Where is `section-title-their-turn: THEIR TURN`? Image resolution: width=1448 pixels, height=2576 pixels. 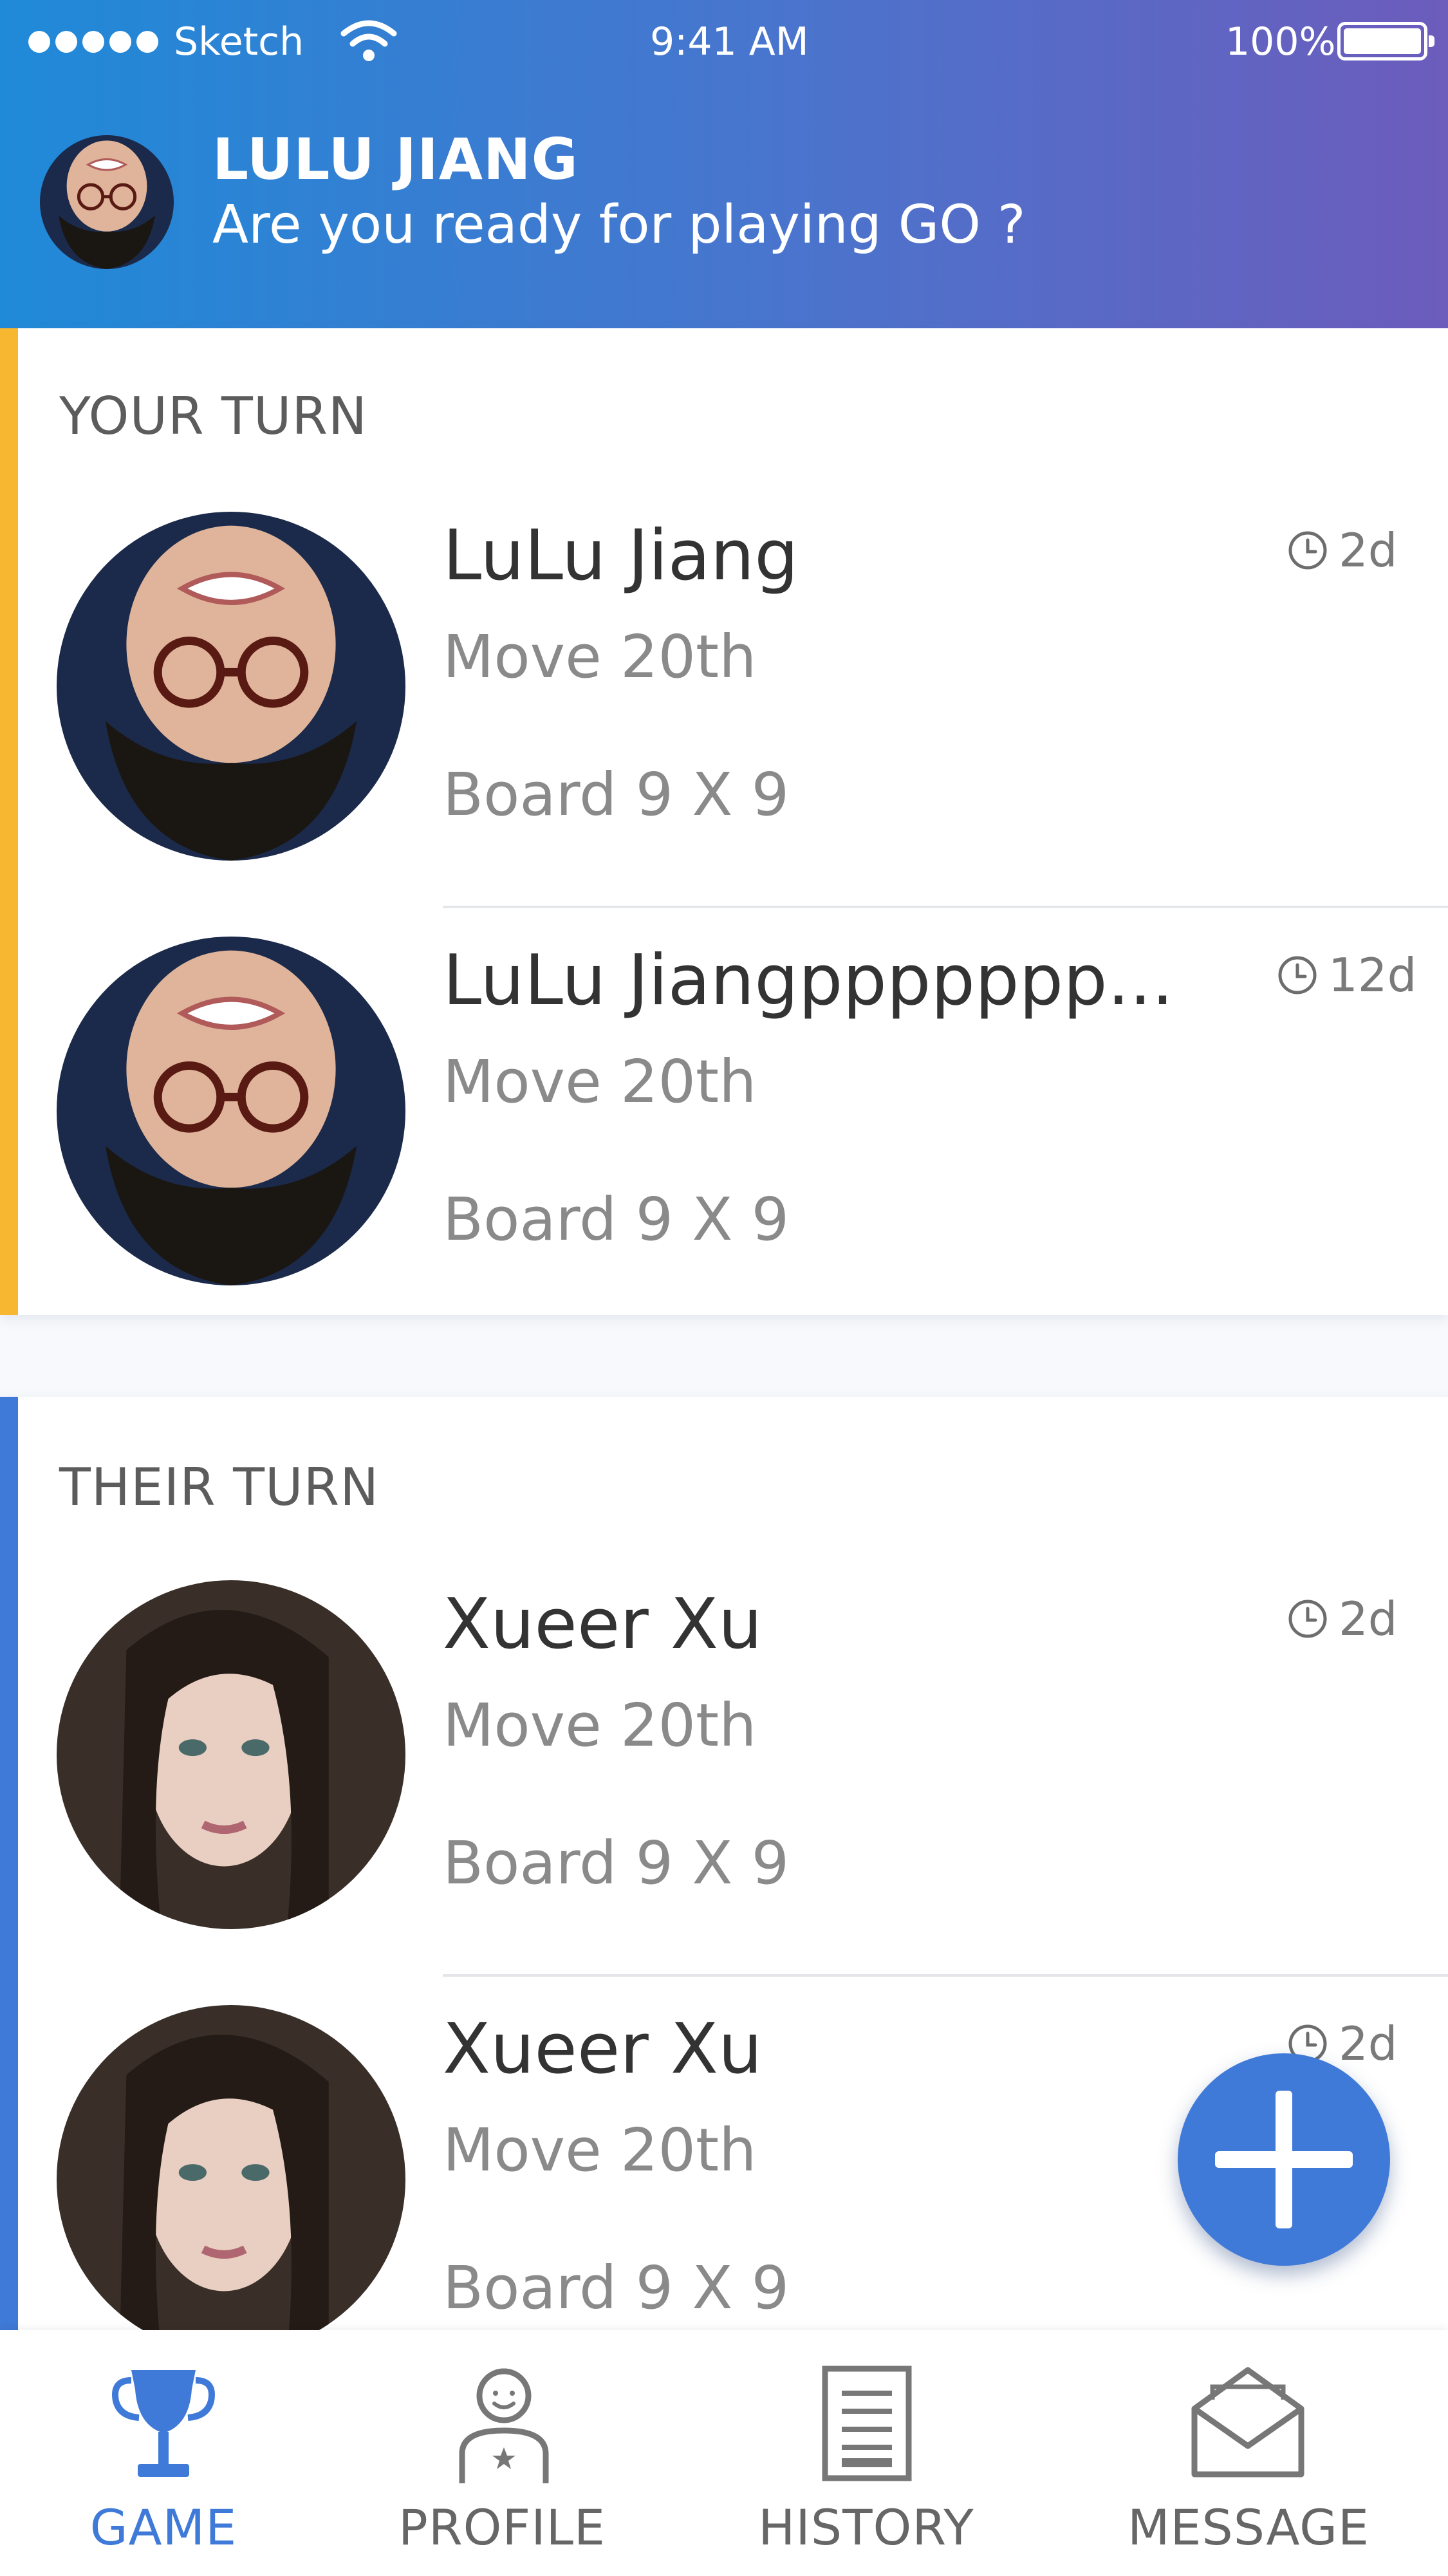 section-title-their-turn: THEIR TURN is located at coordinates (219, 1487).